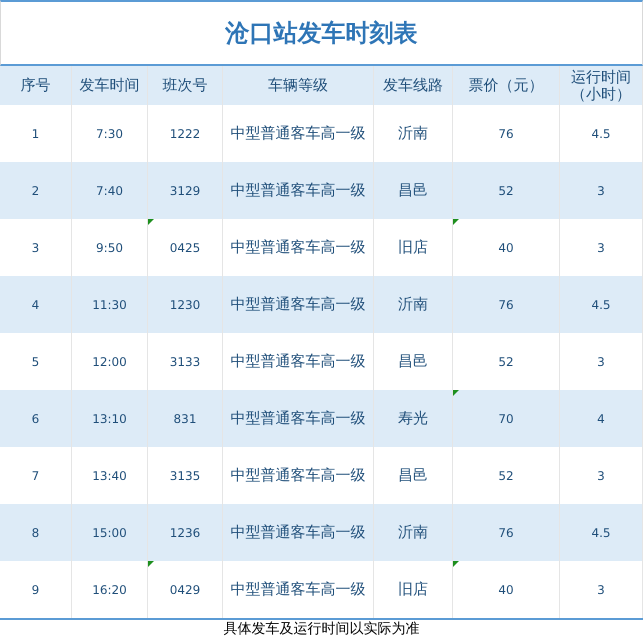 The width and height of the screenshot is (643, 637). What do you see at coordinates (109, 476) in the screenshot?
I see `table-cell-text: 13:40` at bounding box center [109, 476].